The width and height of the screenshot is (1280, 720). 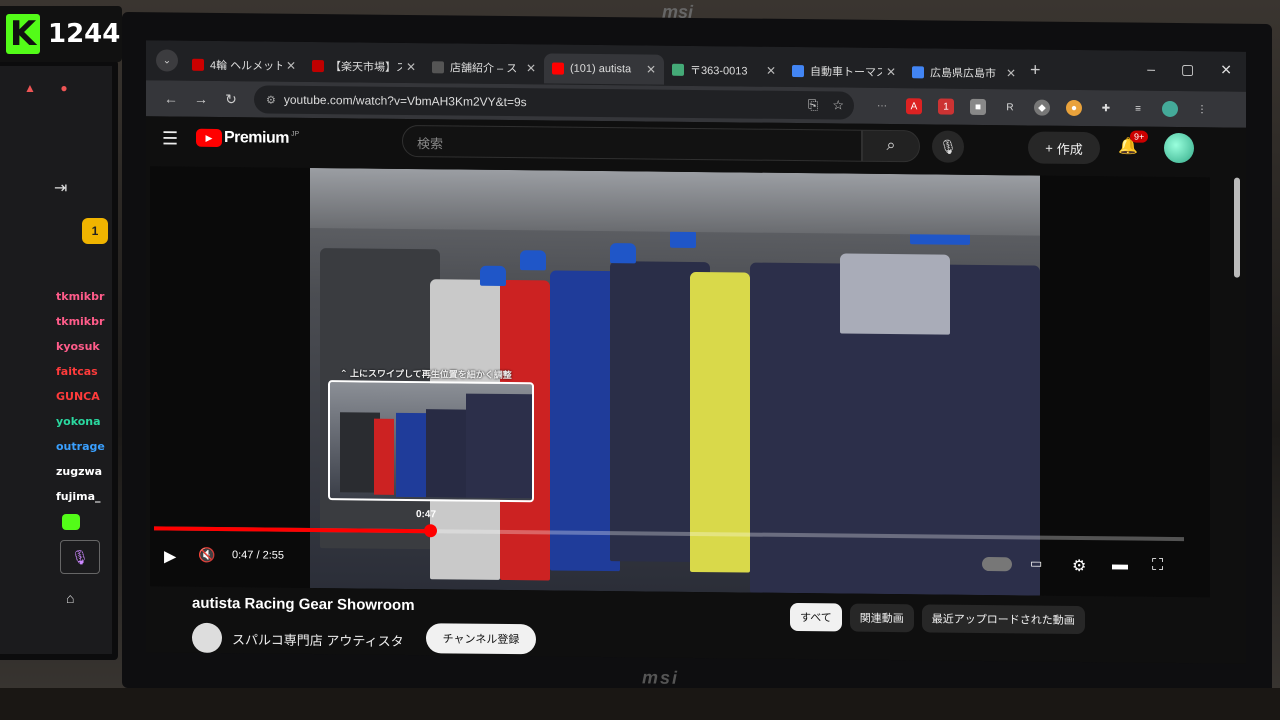 What do you see at coordinates (891, 146) in the screenshot?
I see `search-button: ⌕` at bounding box center [891, 146].